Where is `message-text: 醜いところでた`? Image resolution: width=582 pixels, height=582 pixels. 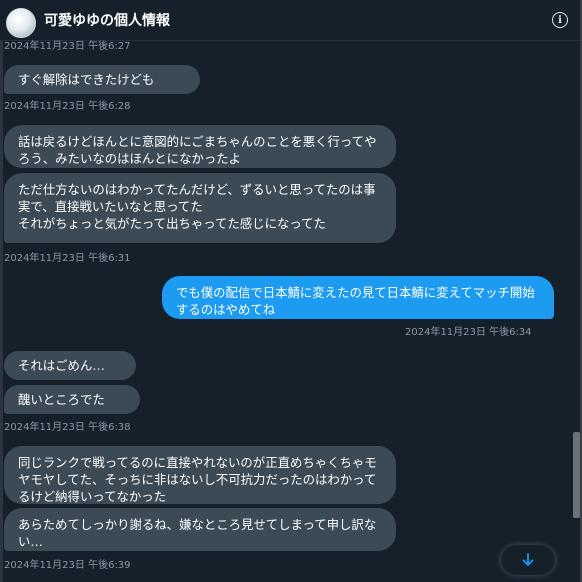
message-text: 醜いところでた is located at coordinates (61, 399).